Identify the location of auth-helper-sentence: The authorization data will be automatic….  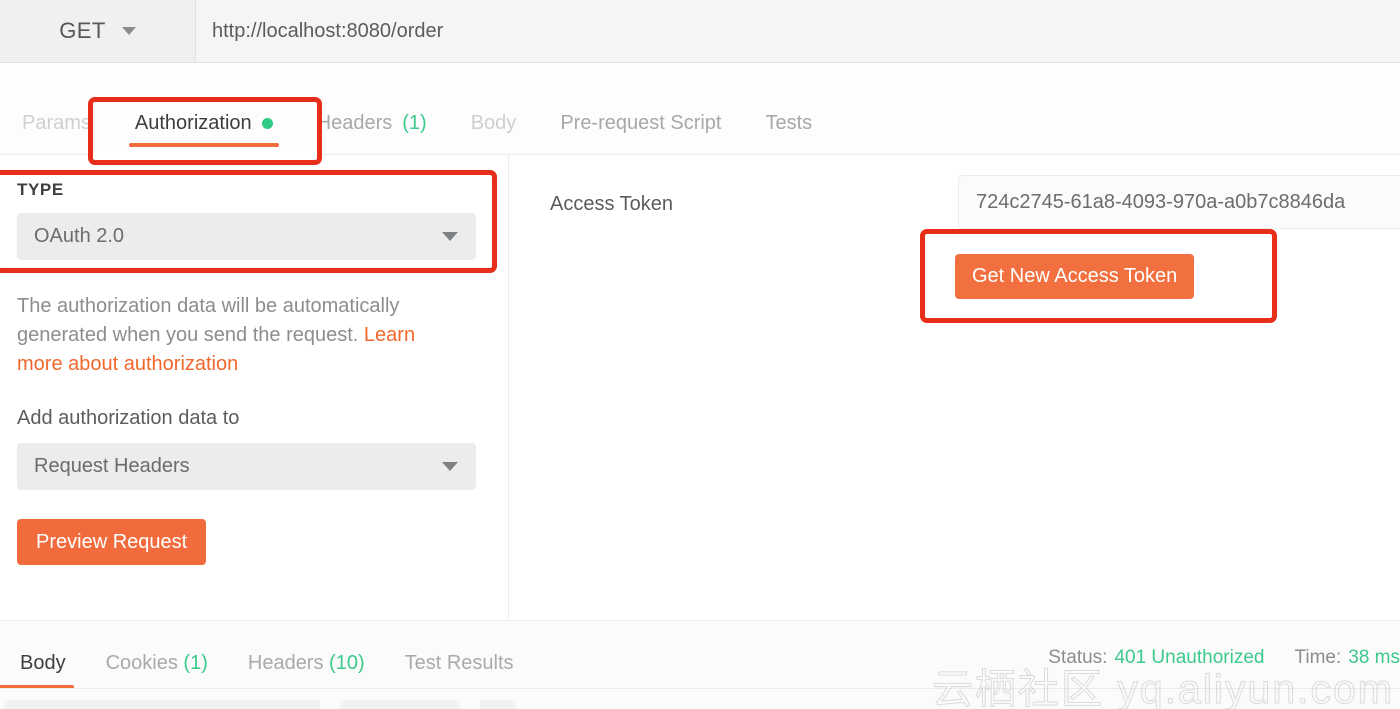
(208, 320).